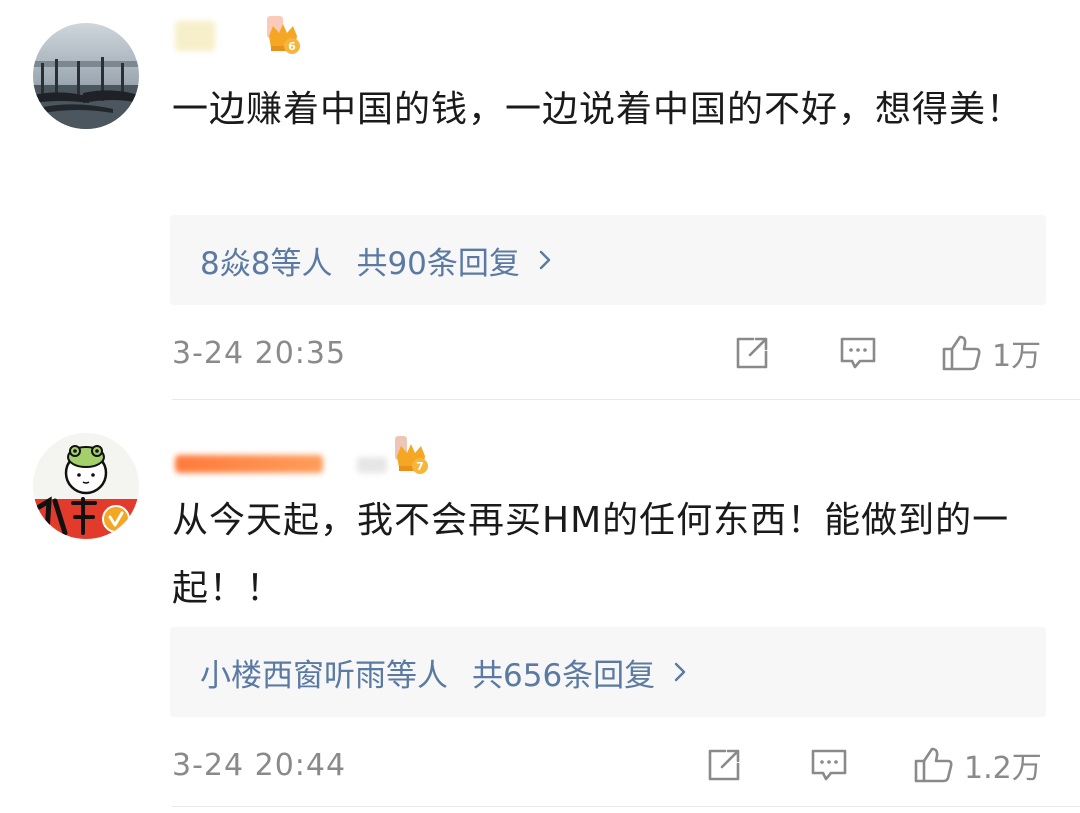 The width and height of the screenshot is (1080, 813). What do you see at coordinates (608, 260) in the screenshot?
I see `replies-preview: 8焱8等人 共90条回复` at bounding box center [608, 260].